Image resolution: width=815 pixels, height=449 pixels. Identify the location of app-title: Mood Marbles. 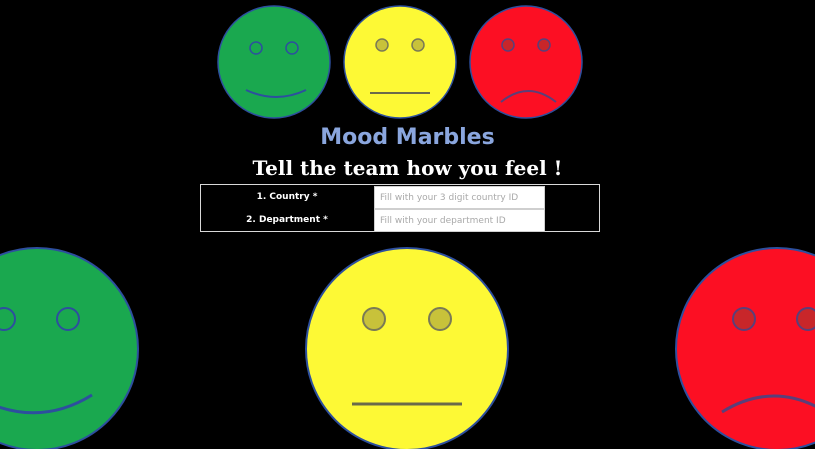
(407, 137).